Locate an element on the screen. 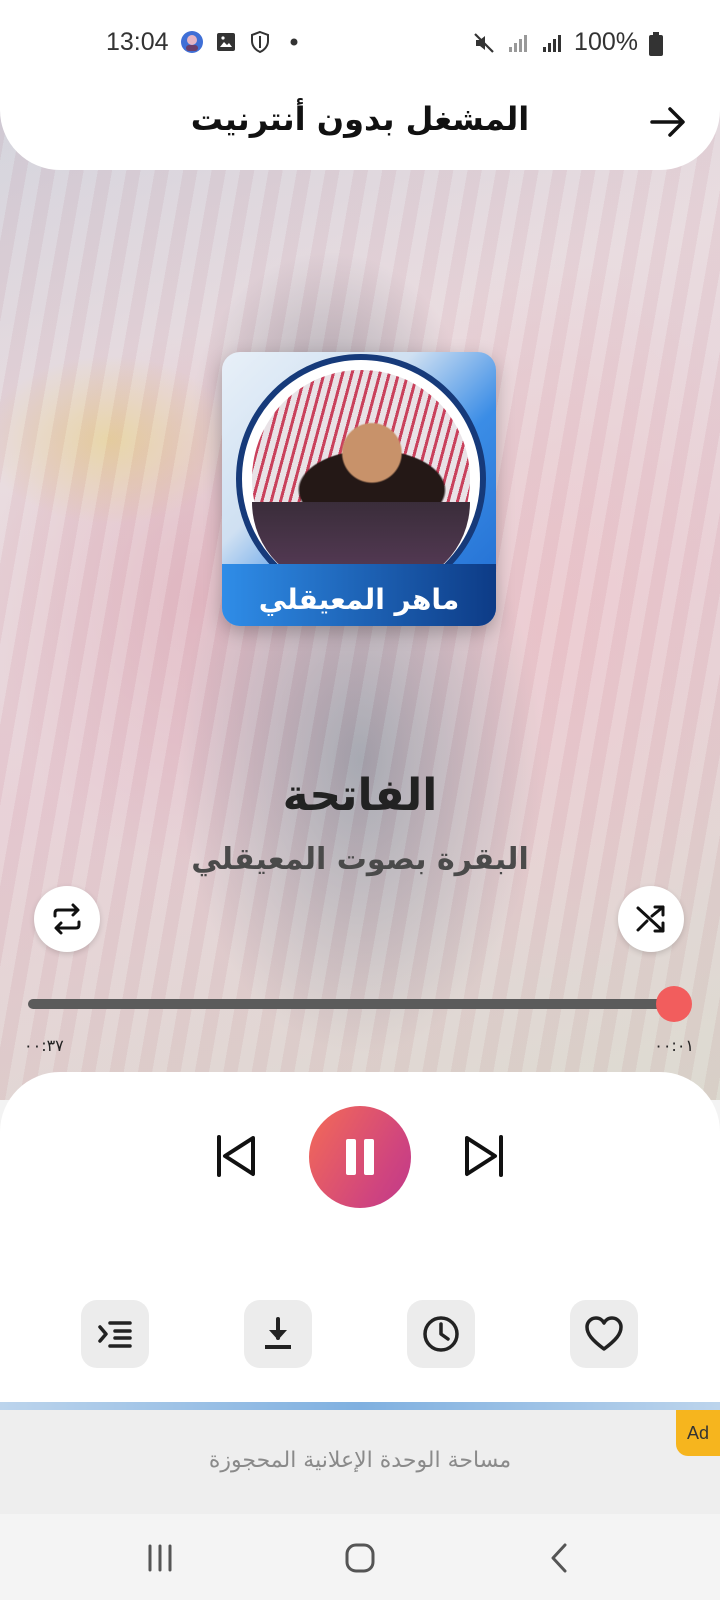 The image size is (720, 1600). progress-track is located at coordinates (351, 1004).